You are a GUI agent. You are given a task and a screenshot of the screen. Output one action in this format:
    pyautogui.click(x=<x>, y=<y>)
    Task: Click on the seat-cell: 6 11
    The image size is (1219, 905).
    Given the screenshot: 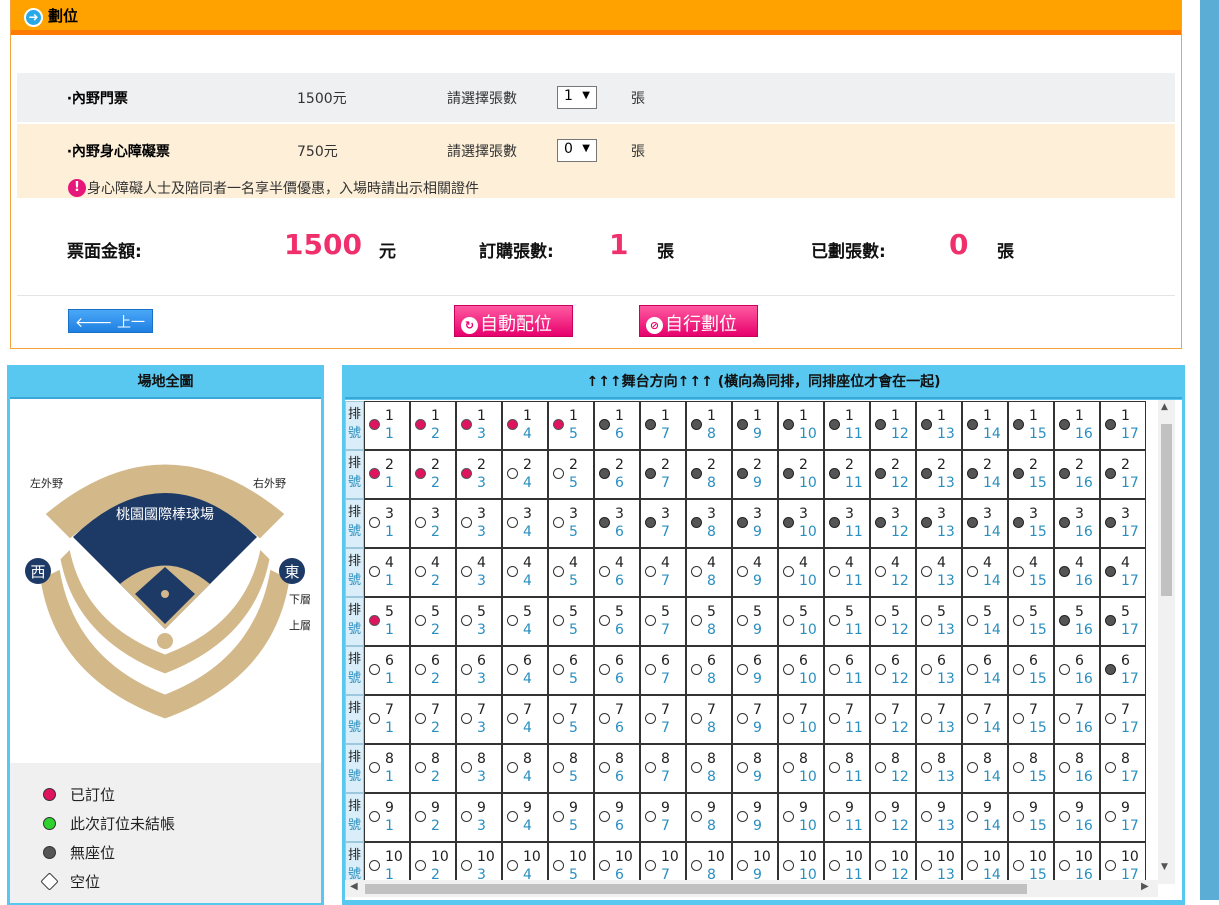 What is the action you would take?
    pyautogui.click(x=847, y=670)
    